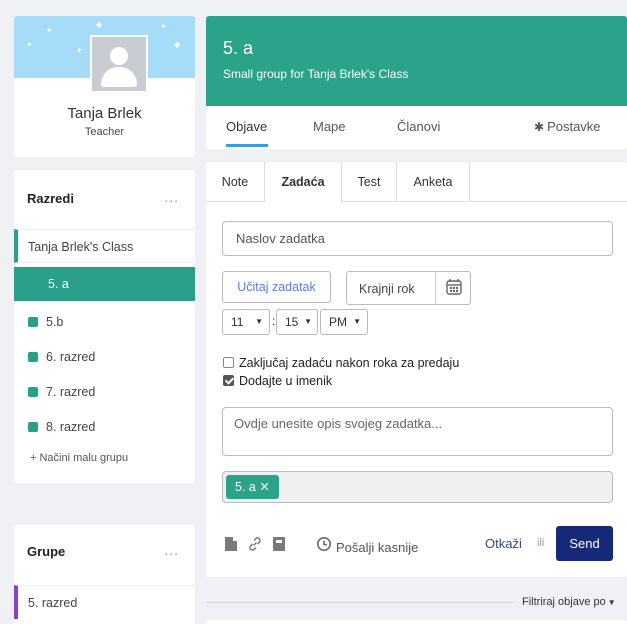 This screenshot has height=624, width=627. What do you see at coordinates (567, 126) in the screenshot?
I see `settings-button: ✱ Postavke` at bounding box center [567, 126].